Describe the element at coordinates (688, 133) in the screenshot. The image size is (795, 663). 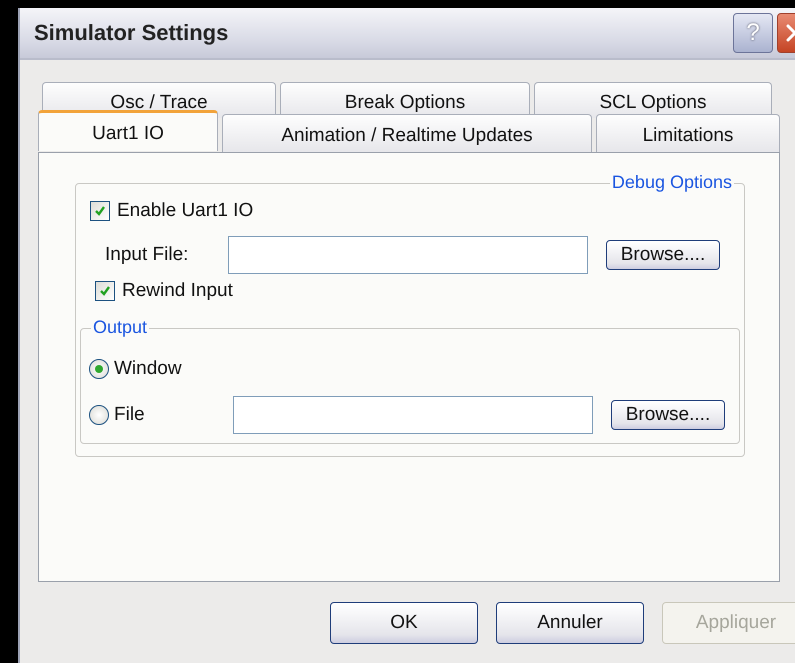
I see `tab: Limitations` at that location.